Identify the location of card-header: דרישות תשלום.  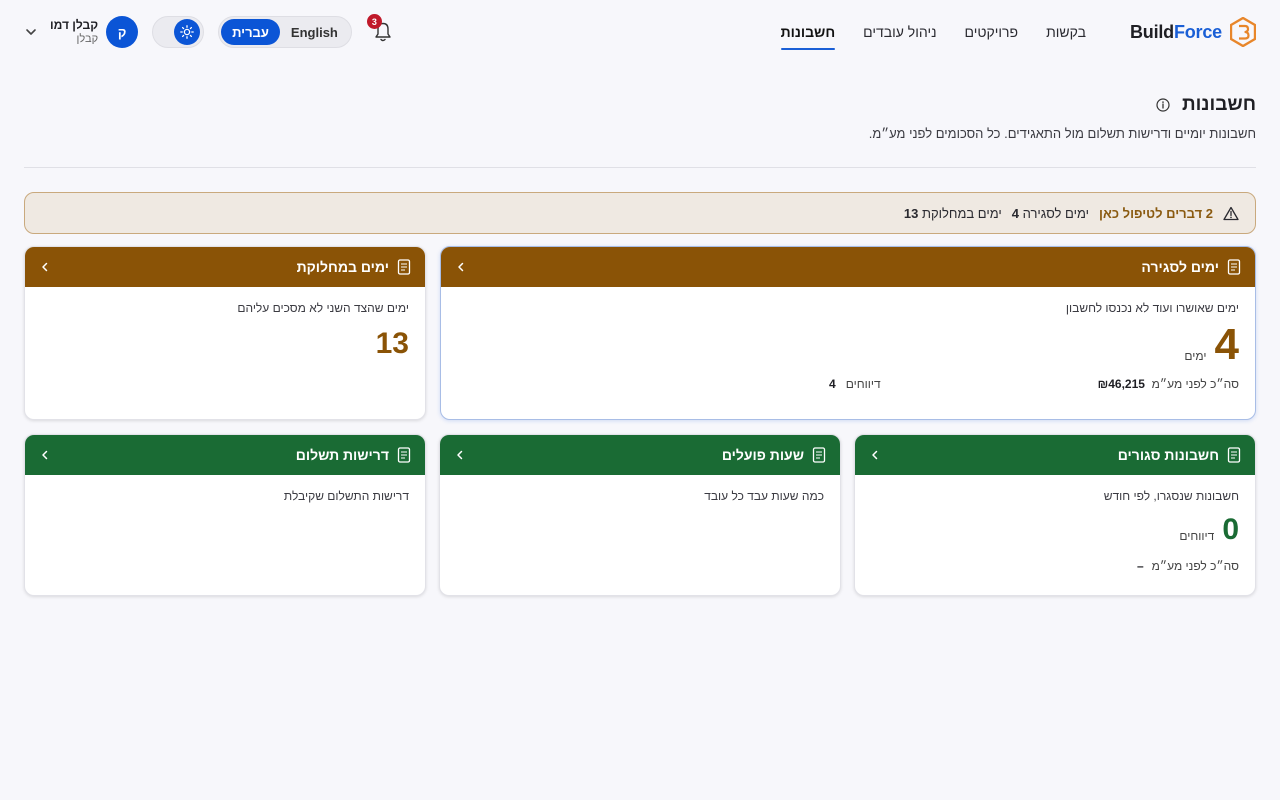
(225, 455).